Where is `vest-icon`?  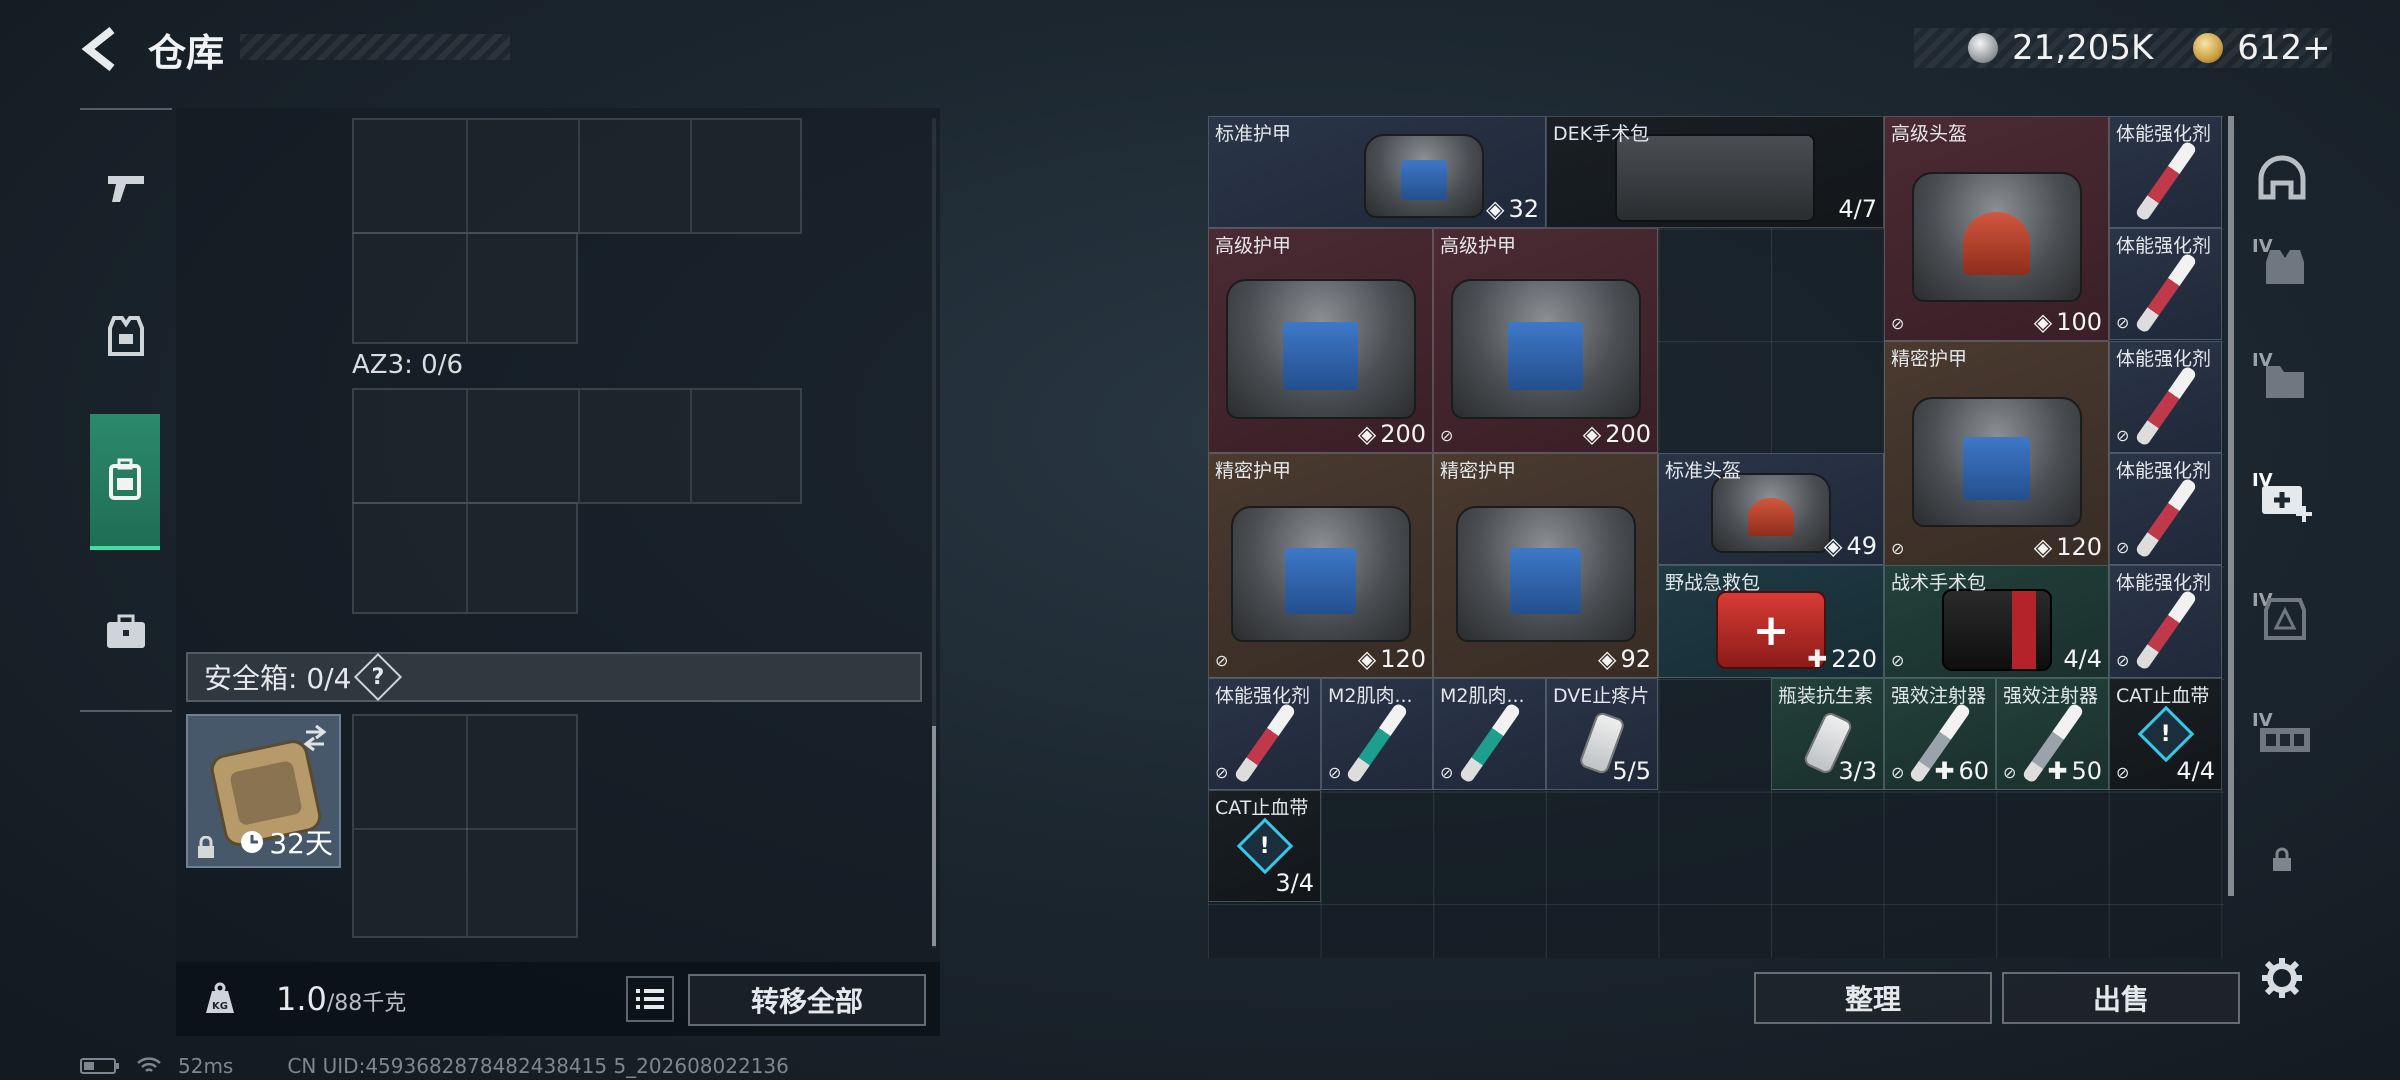 vest-icon is located at coordinates (2285, 267).